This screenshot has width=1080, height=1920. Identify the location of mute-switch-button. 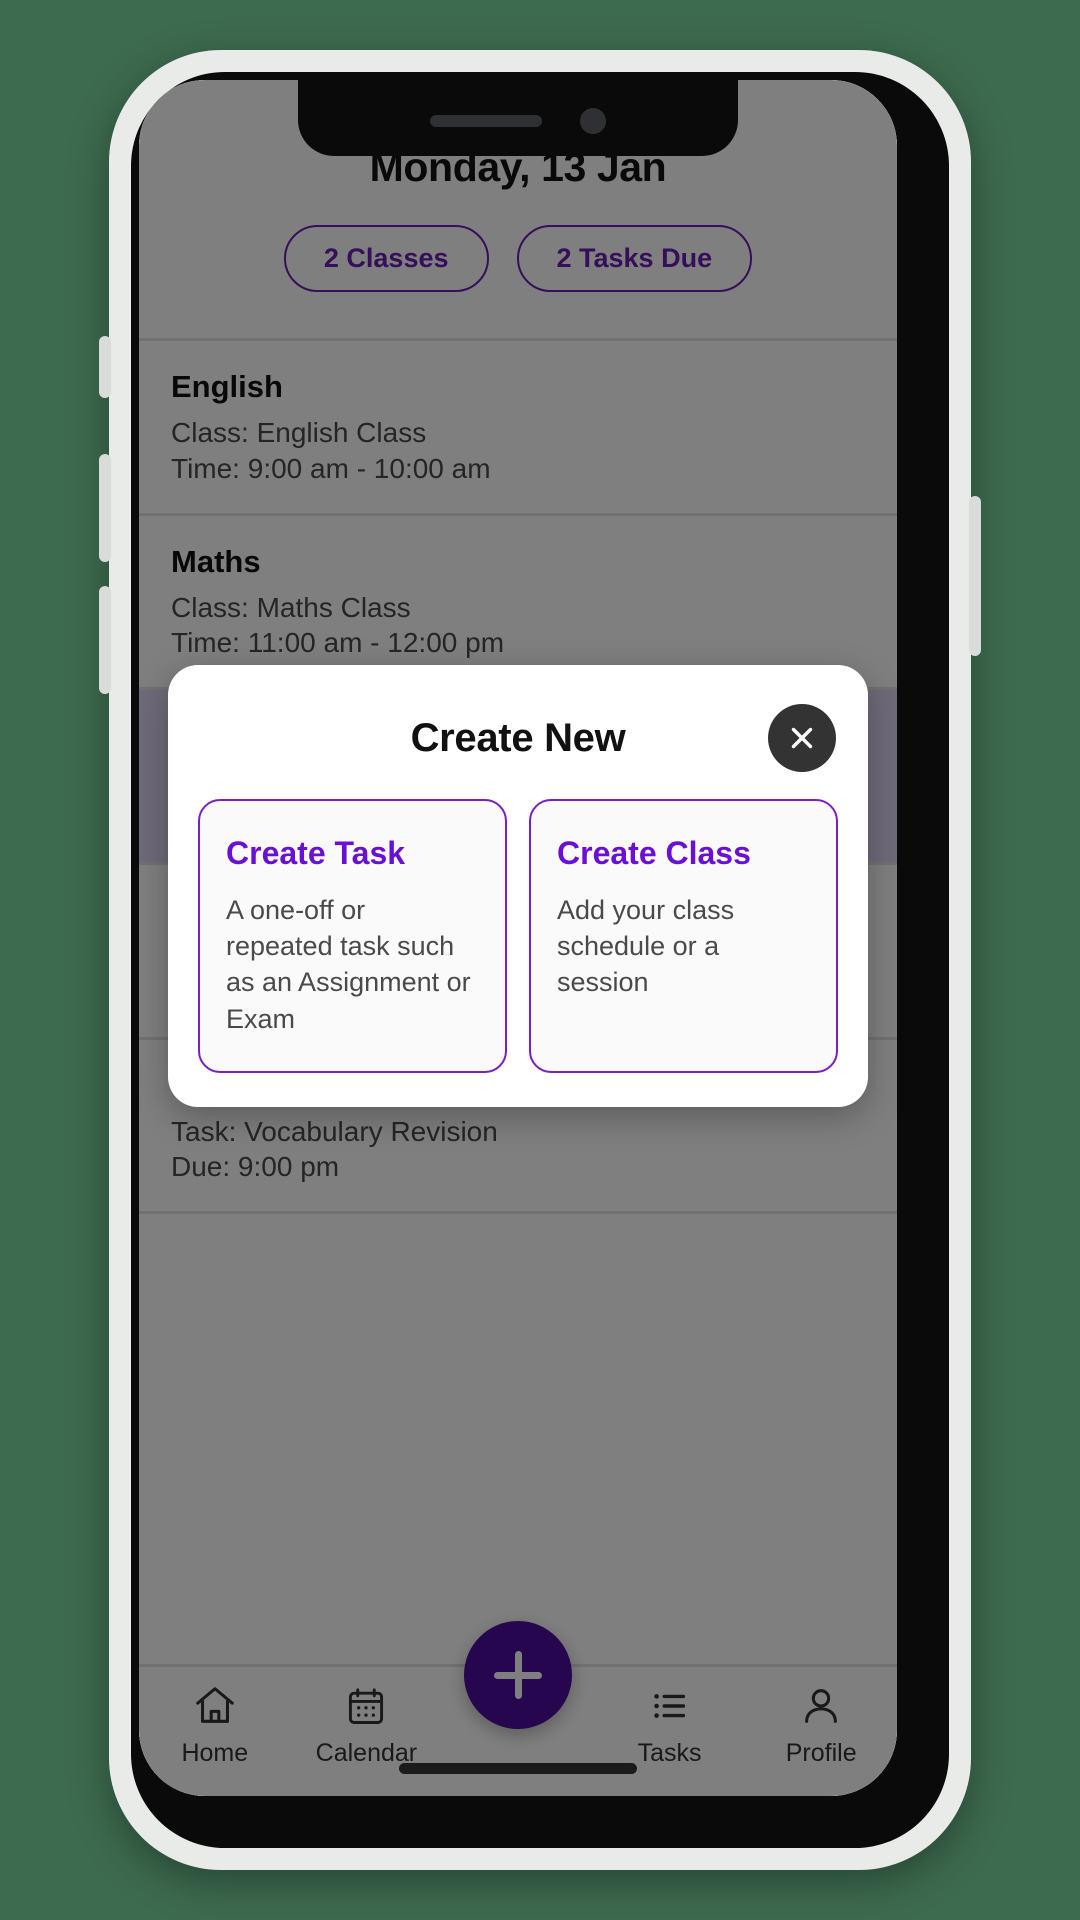
(105, 367).